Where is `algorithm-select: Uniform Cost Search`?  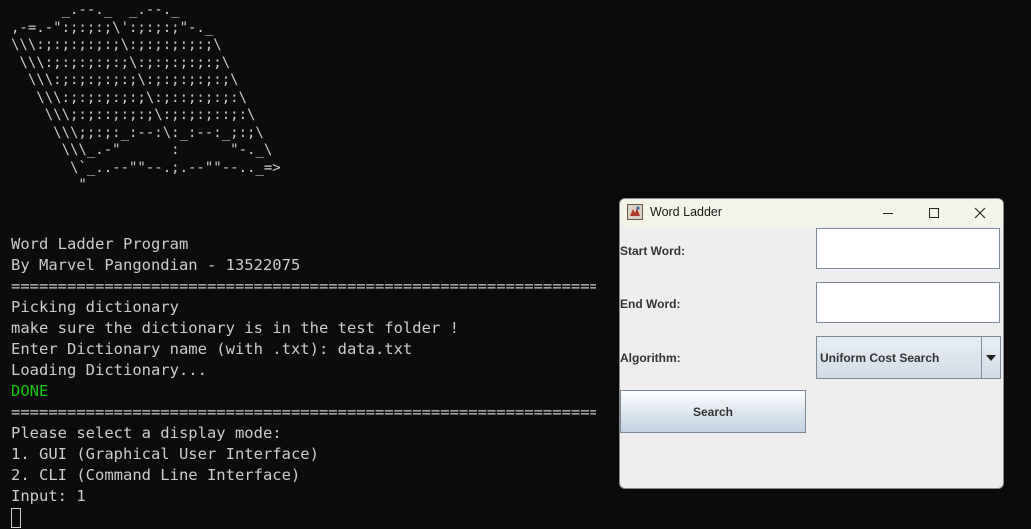 algorithm-select: Uniform Cost Search is located at coordinates (908, 357).